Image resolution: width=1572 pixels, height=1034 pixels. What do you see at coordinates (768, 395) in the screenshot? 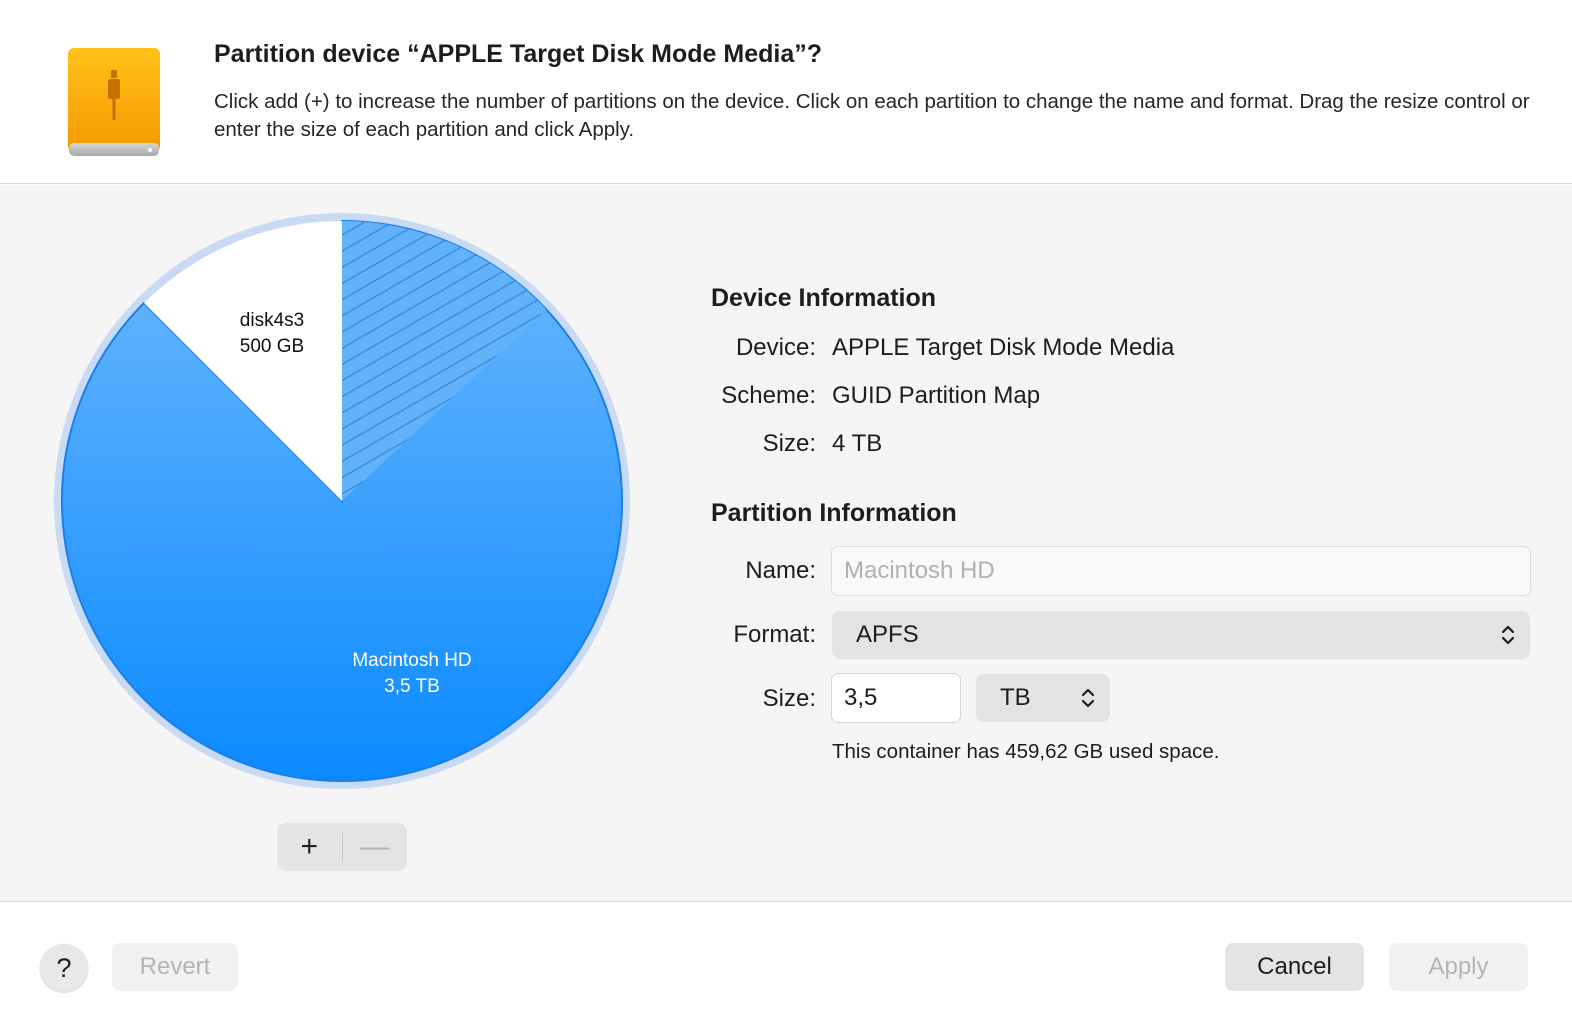
I see `scheme-label: Scheme:` at bounding box center [768, 395].